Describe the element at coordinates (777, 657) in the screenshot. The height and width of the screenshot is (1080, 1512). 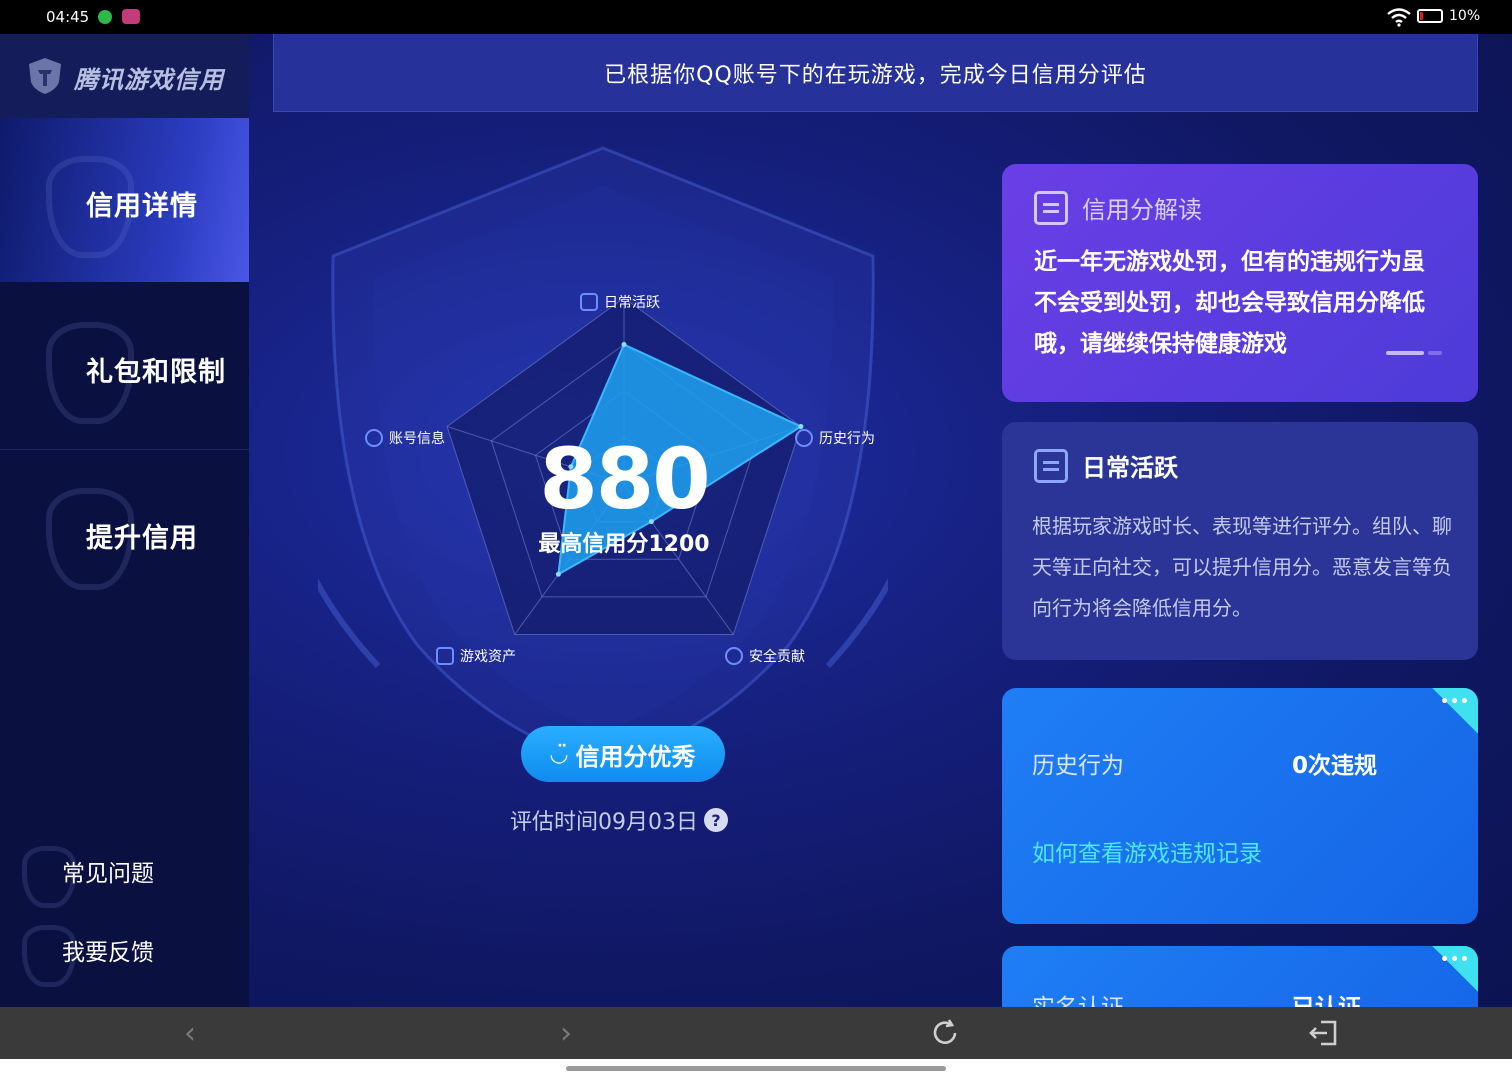
I see `axis-label-text: 安全贡献` at that location.